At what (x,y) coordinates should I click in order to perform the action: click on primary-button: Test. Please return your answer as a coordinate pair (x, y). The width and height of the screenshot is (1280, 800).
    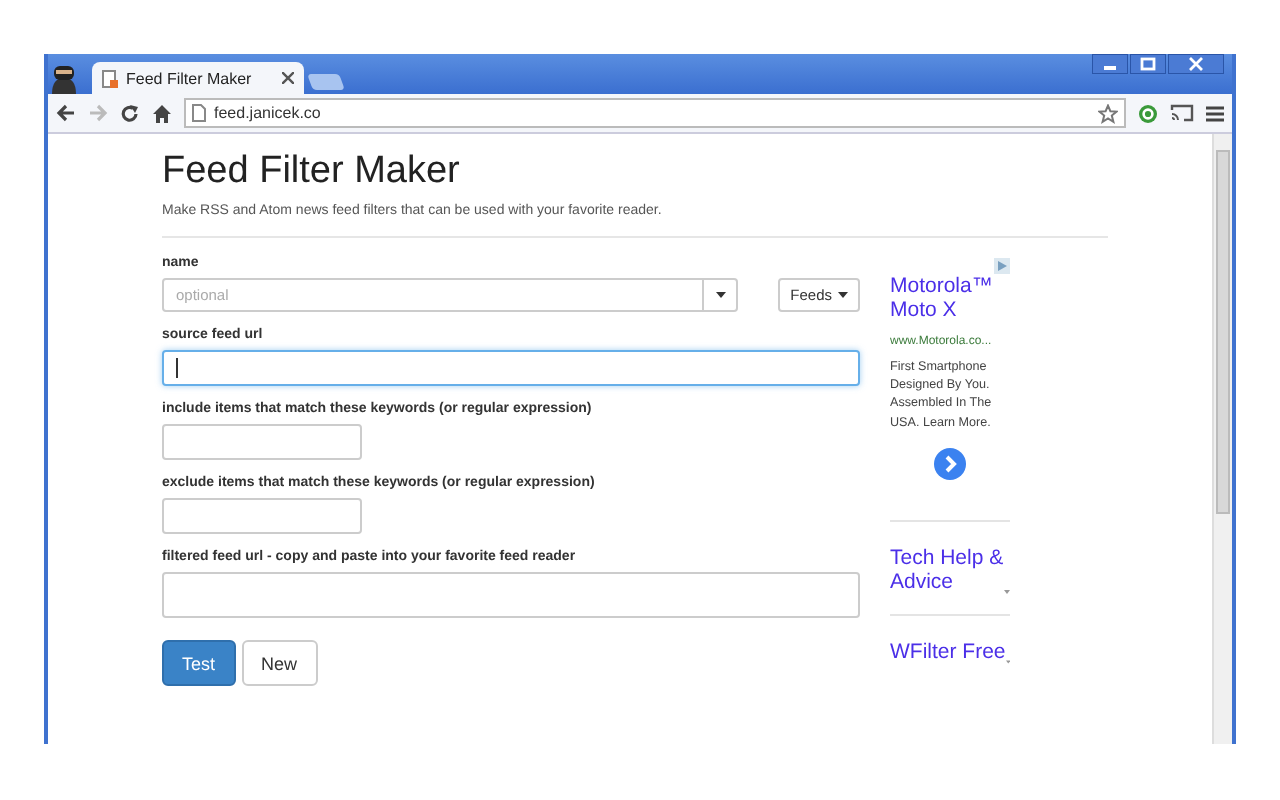
    Looking at the image, I should click on (199, 663).